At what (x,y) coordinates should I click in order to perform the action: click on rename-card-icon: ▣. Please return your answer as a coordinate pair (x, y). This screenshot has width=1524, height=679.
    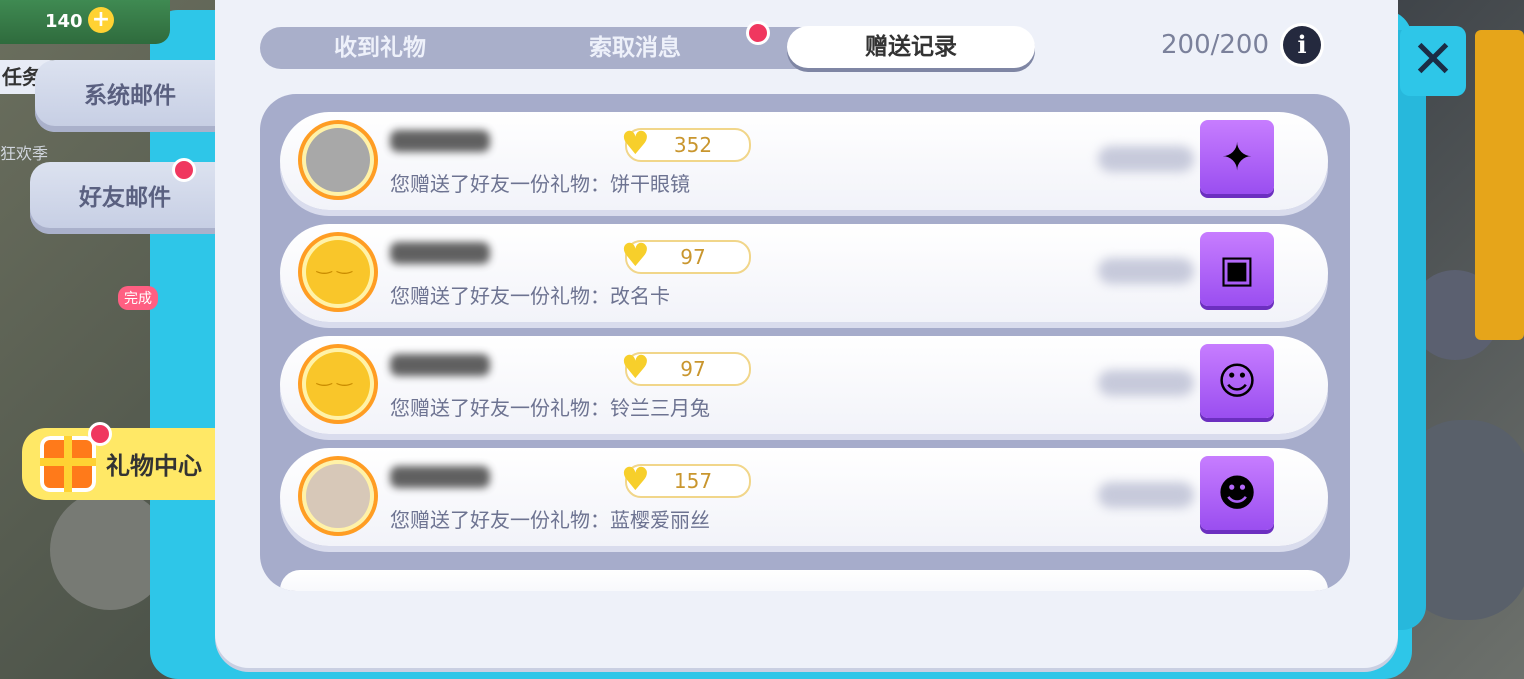
    Looking at the image, I should click on (1237, 269).